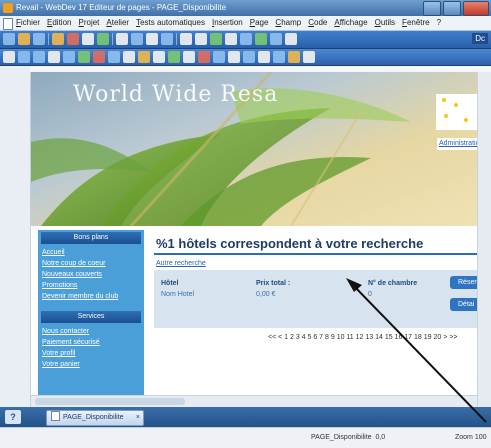 The width and height of the screenshot is (491, 448). Describe the element at coordinates (91, 342) in the screenshot. I see `link-paiement: Paiement sécurisé` at that location.